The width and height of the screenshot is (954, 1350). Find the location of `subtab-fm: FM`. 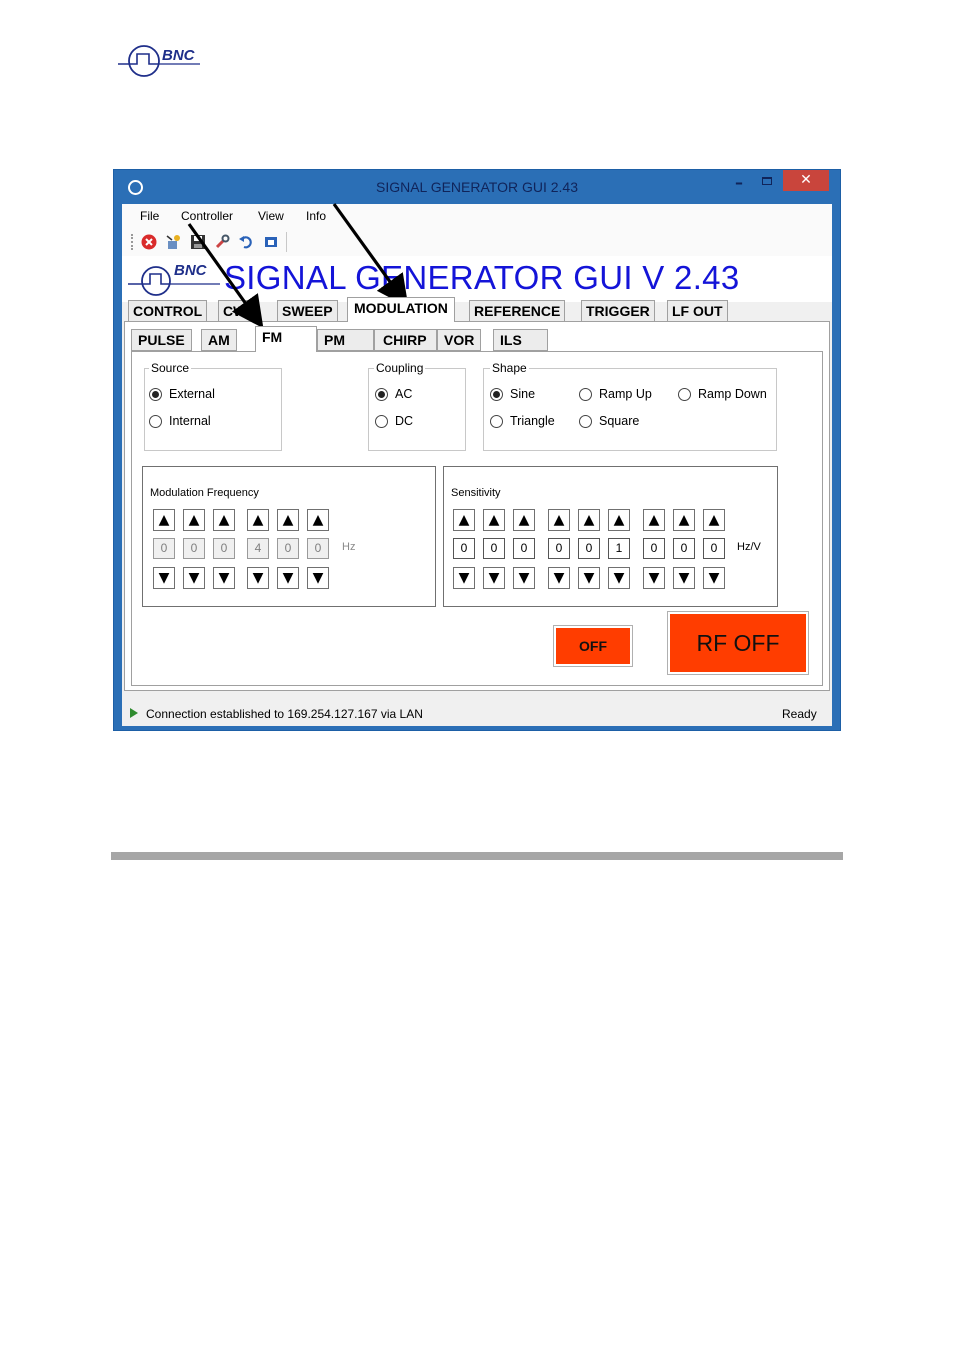

subtab-fm: FM is located at coordinates (286, 339).